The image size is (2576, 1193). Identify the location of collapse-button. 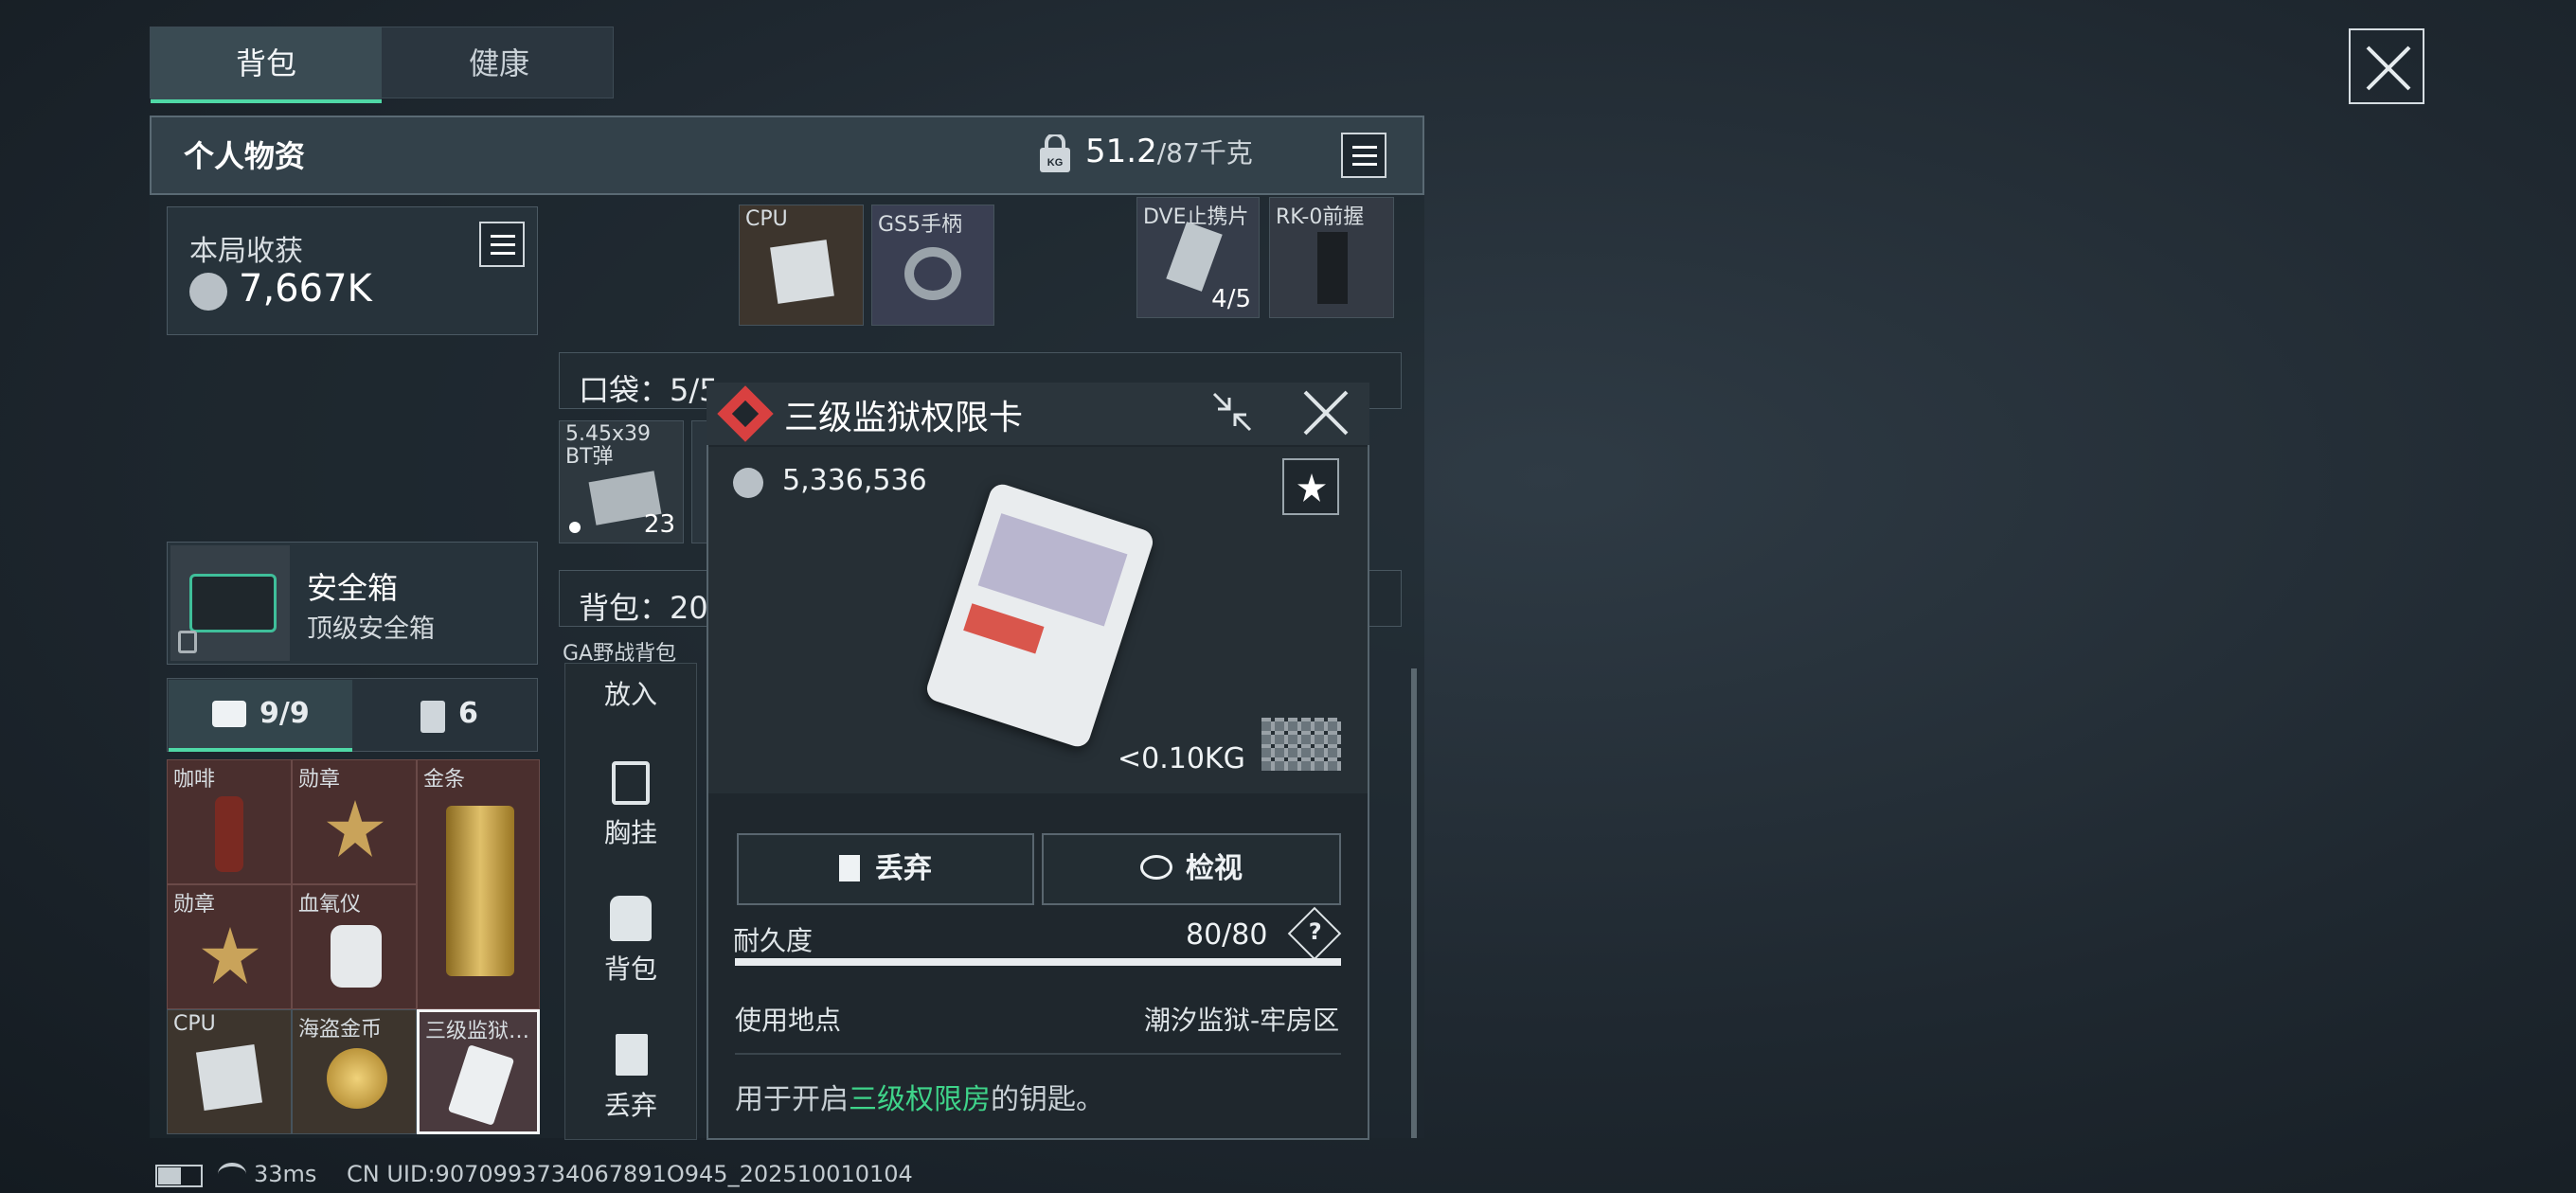
(1232, 412).